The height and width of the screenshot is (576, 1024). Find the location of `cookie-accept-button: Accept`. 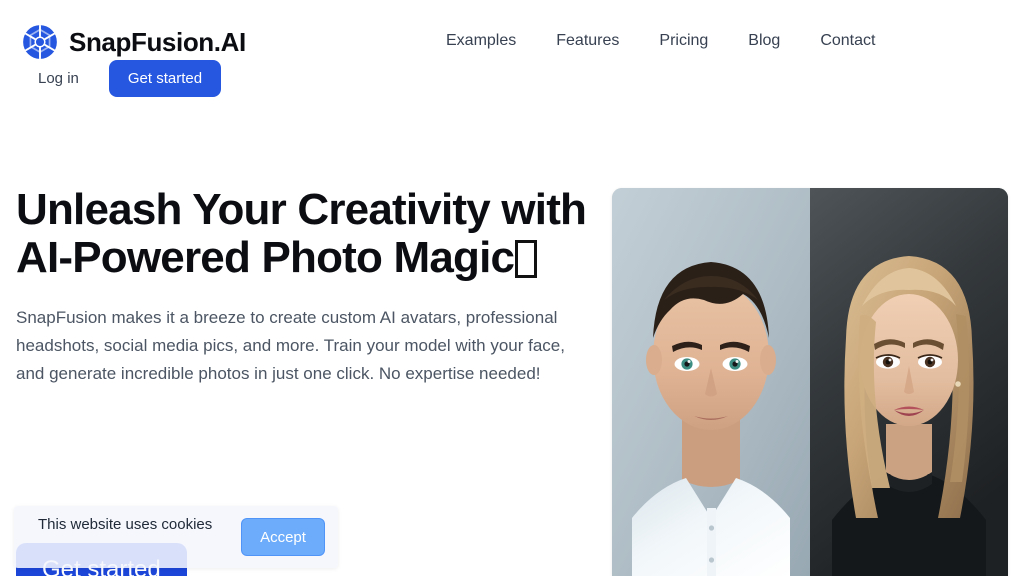

cookie-accept-button: Accept is located at coordinates (283, 537).